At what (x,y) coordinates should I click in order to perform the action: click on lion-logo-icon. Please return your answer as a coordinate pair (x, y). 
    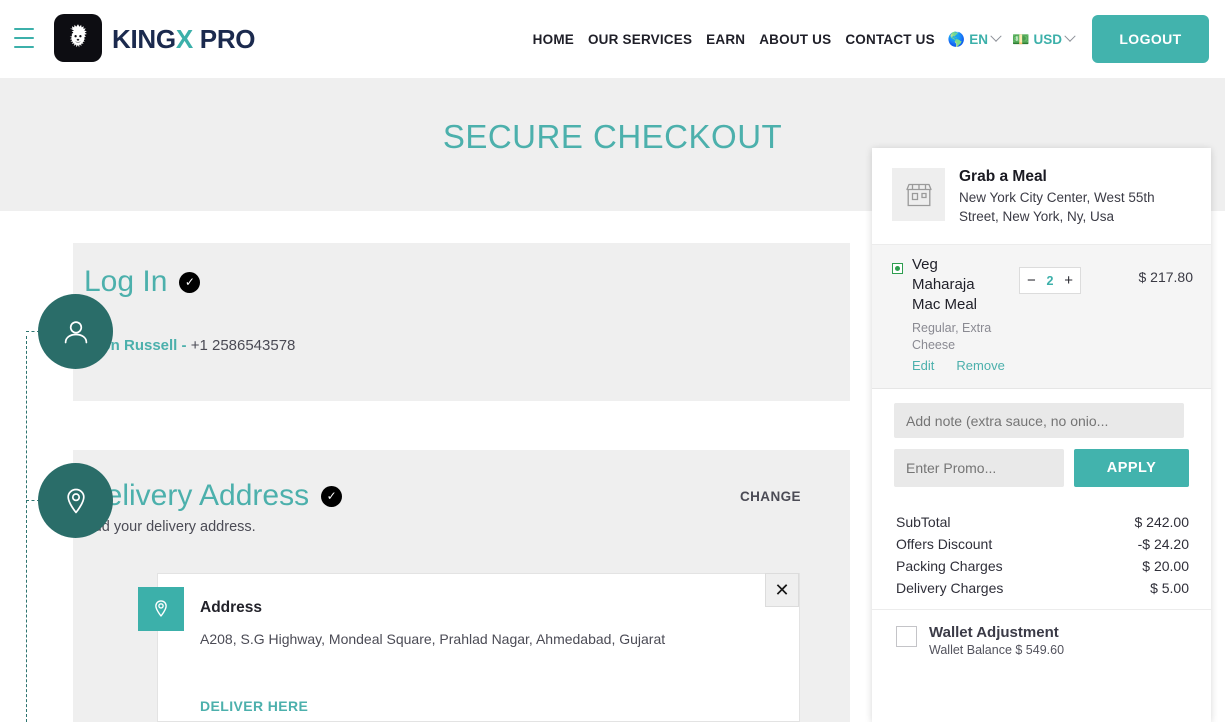
    Looking at the image, I should click on (78, 38).